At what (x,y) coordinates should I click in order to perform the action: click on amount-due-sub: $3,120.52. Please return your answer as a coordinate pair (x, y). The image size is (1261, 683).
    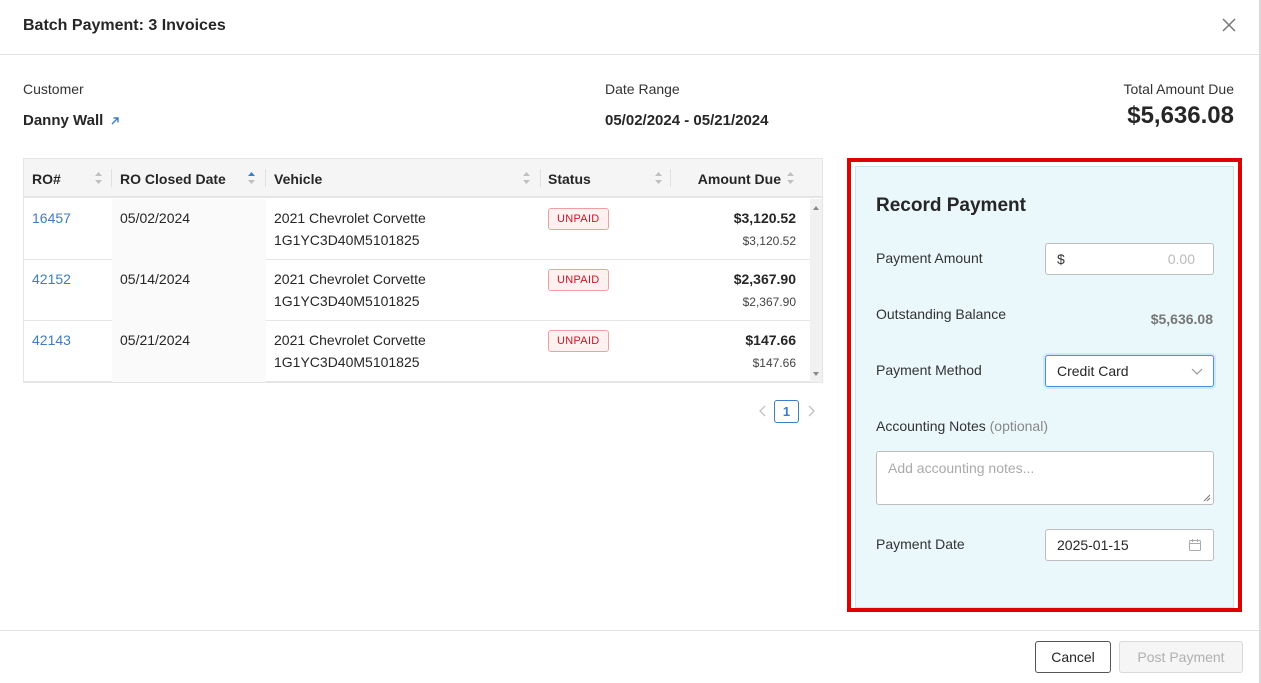
    Looking at the image, I should click on (769, 241).